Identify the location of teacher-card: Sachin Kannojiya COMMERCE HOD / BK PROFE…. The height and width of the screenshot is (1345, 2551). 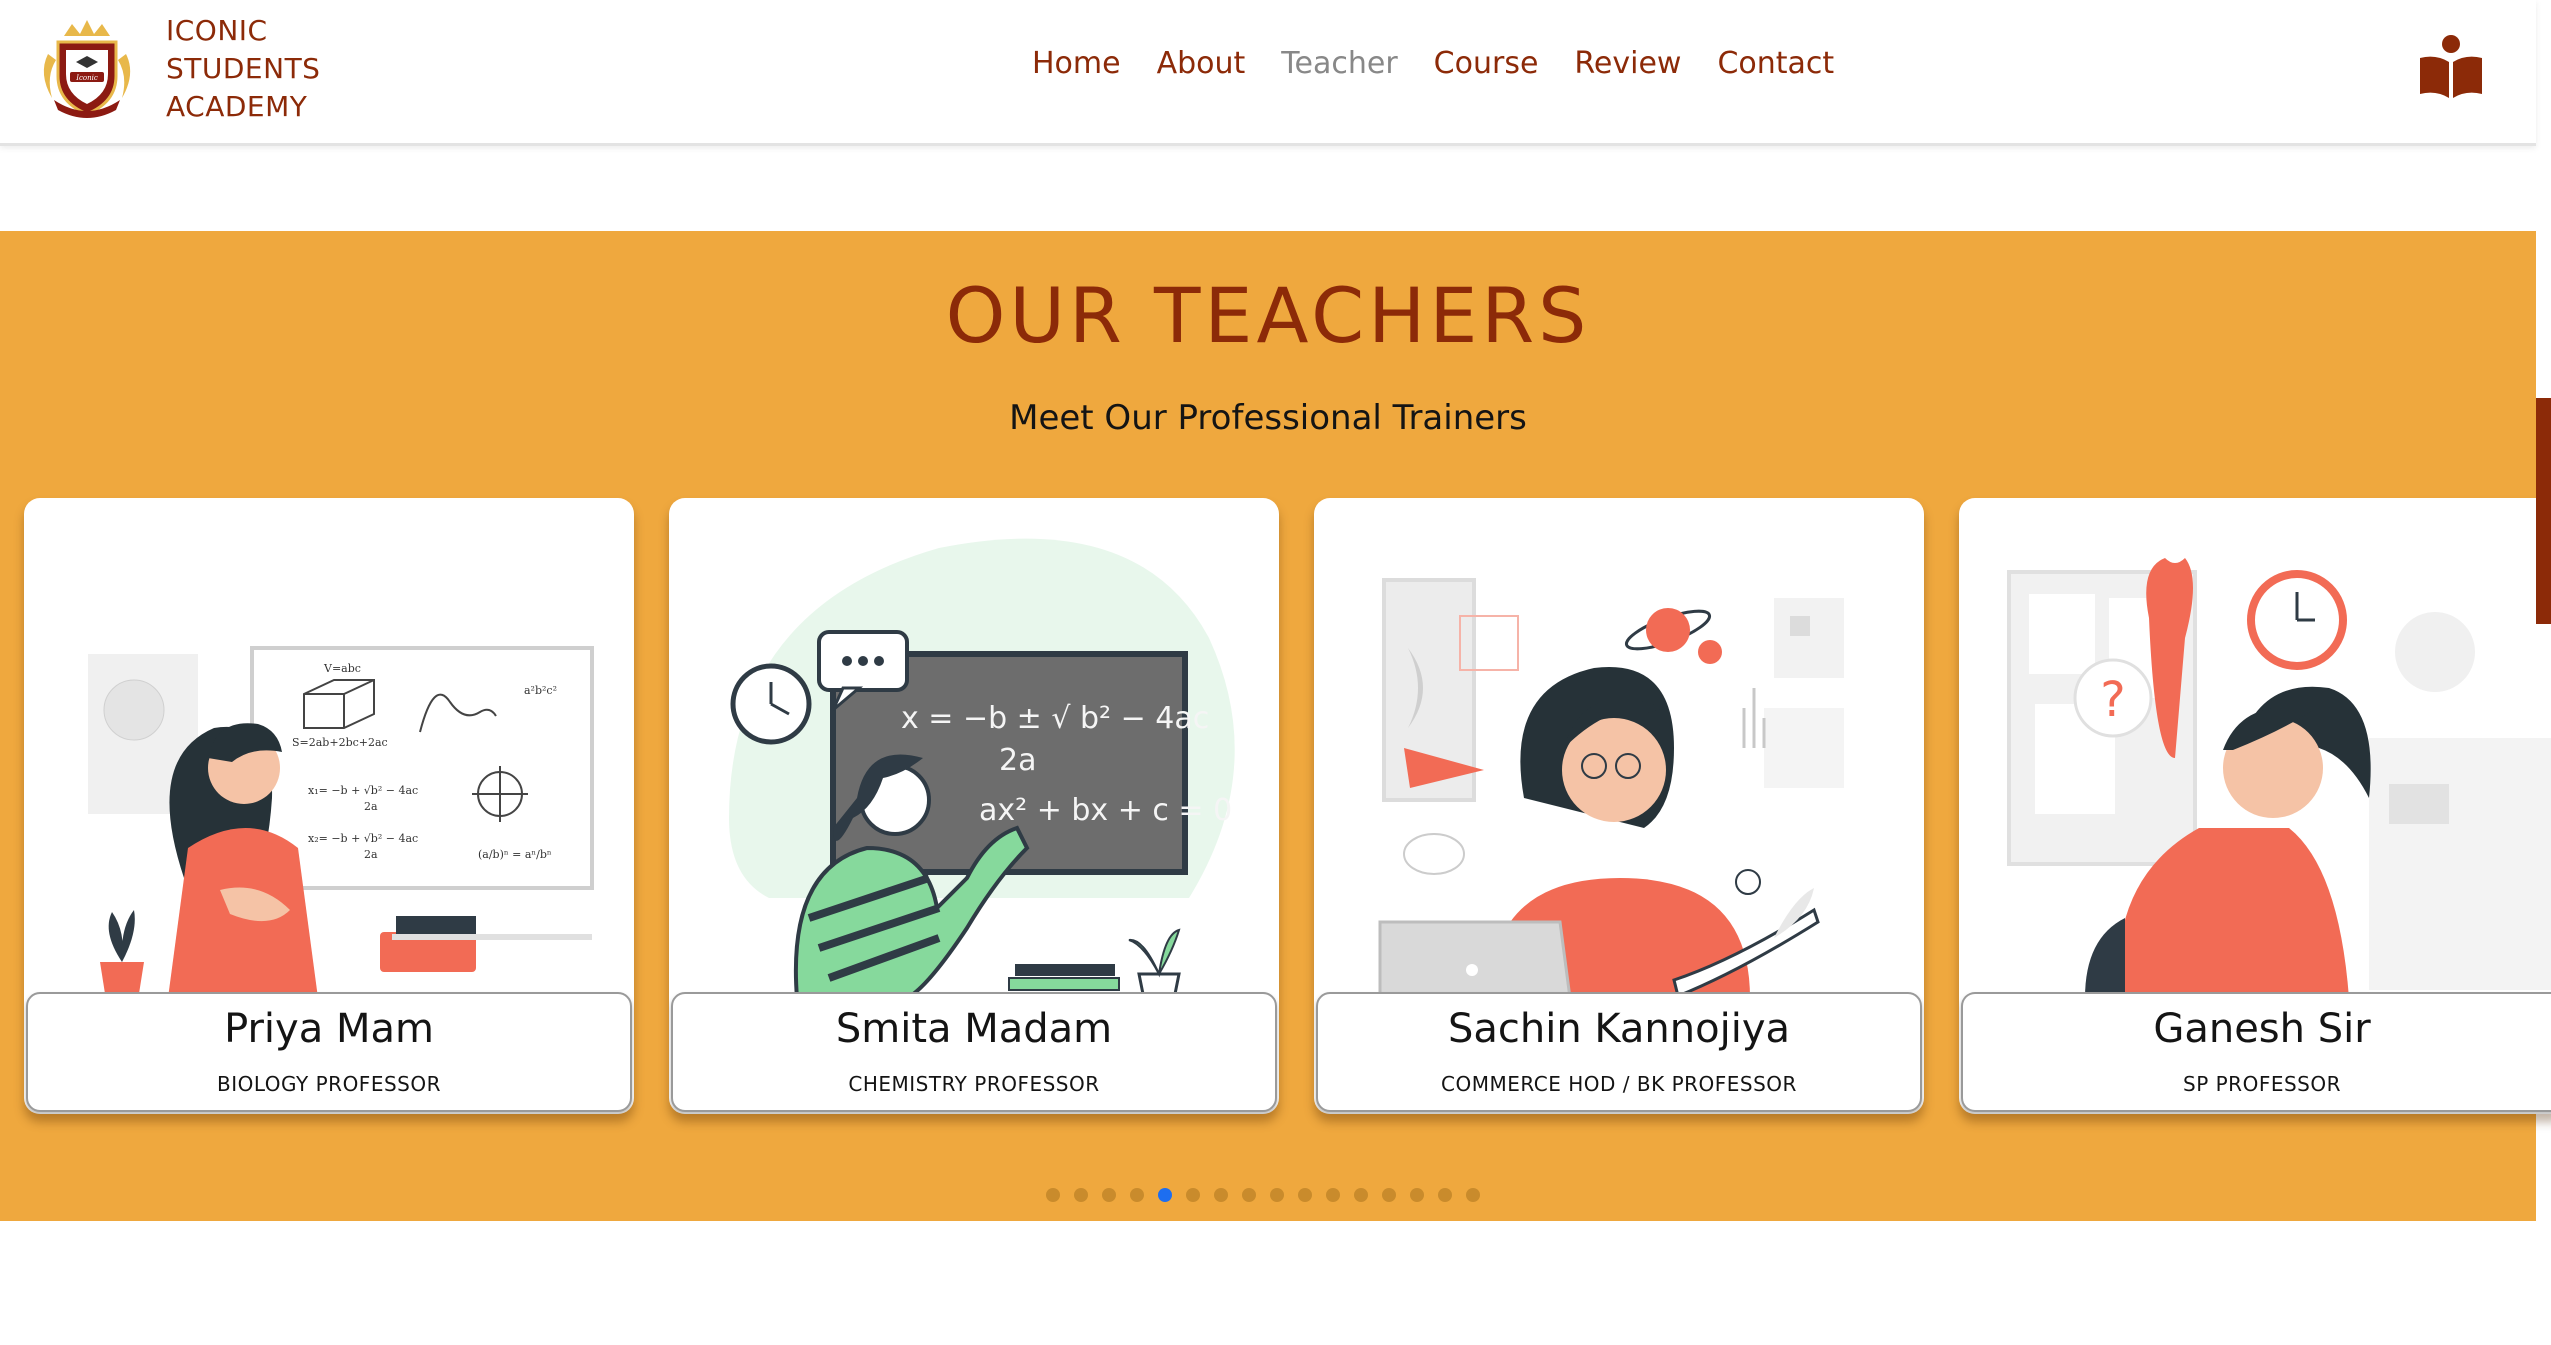
(1619, 806).